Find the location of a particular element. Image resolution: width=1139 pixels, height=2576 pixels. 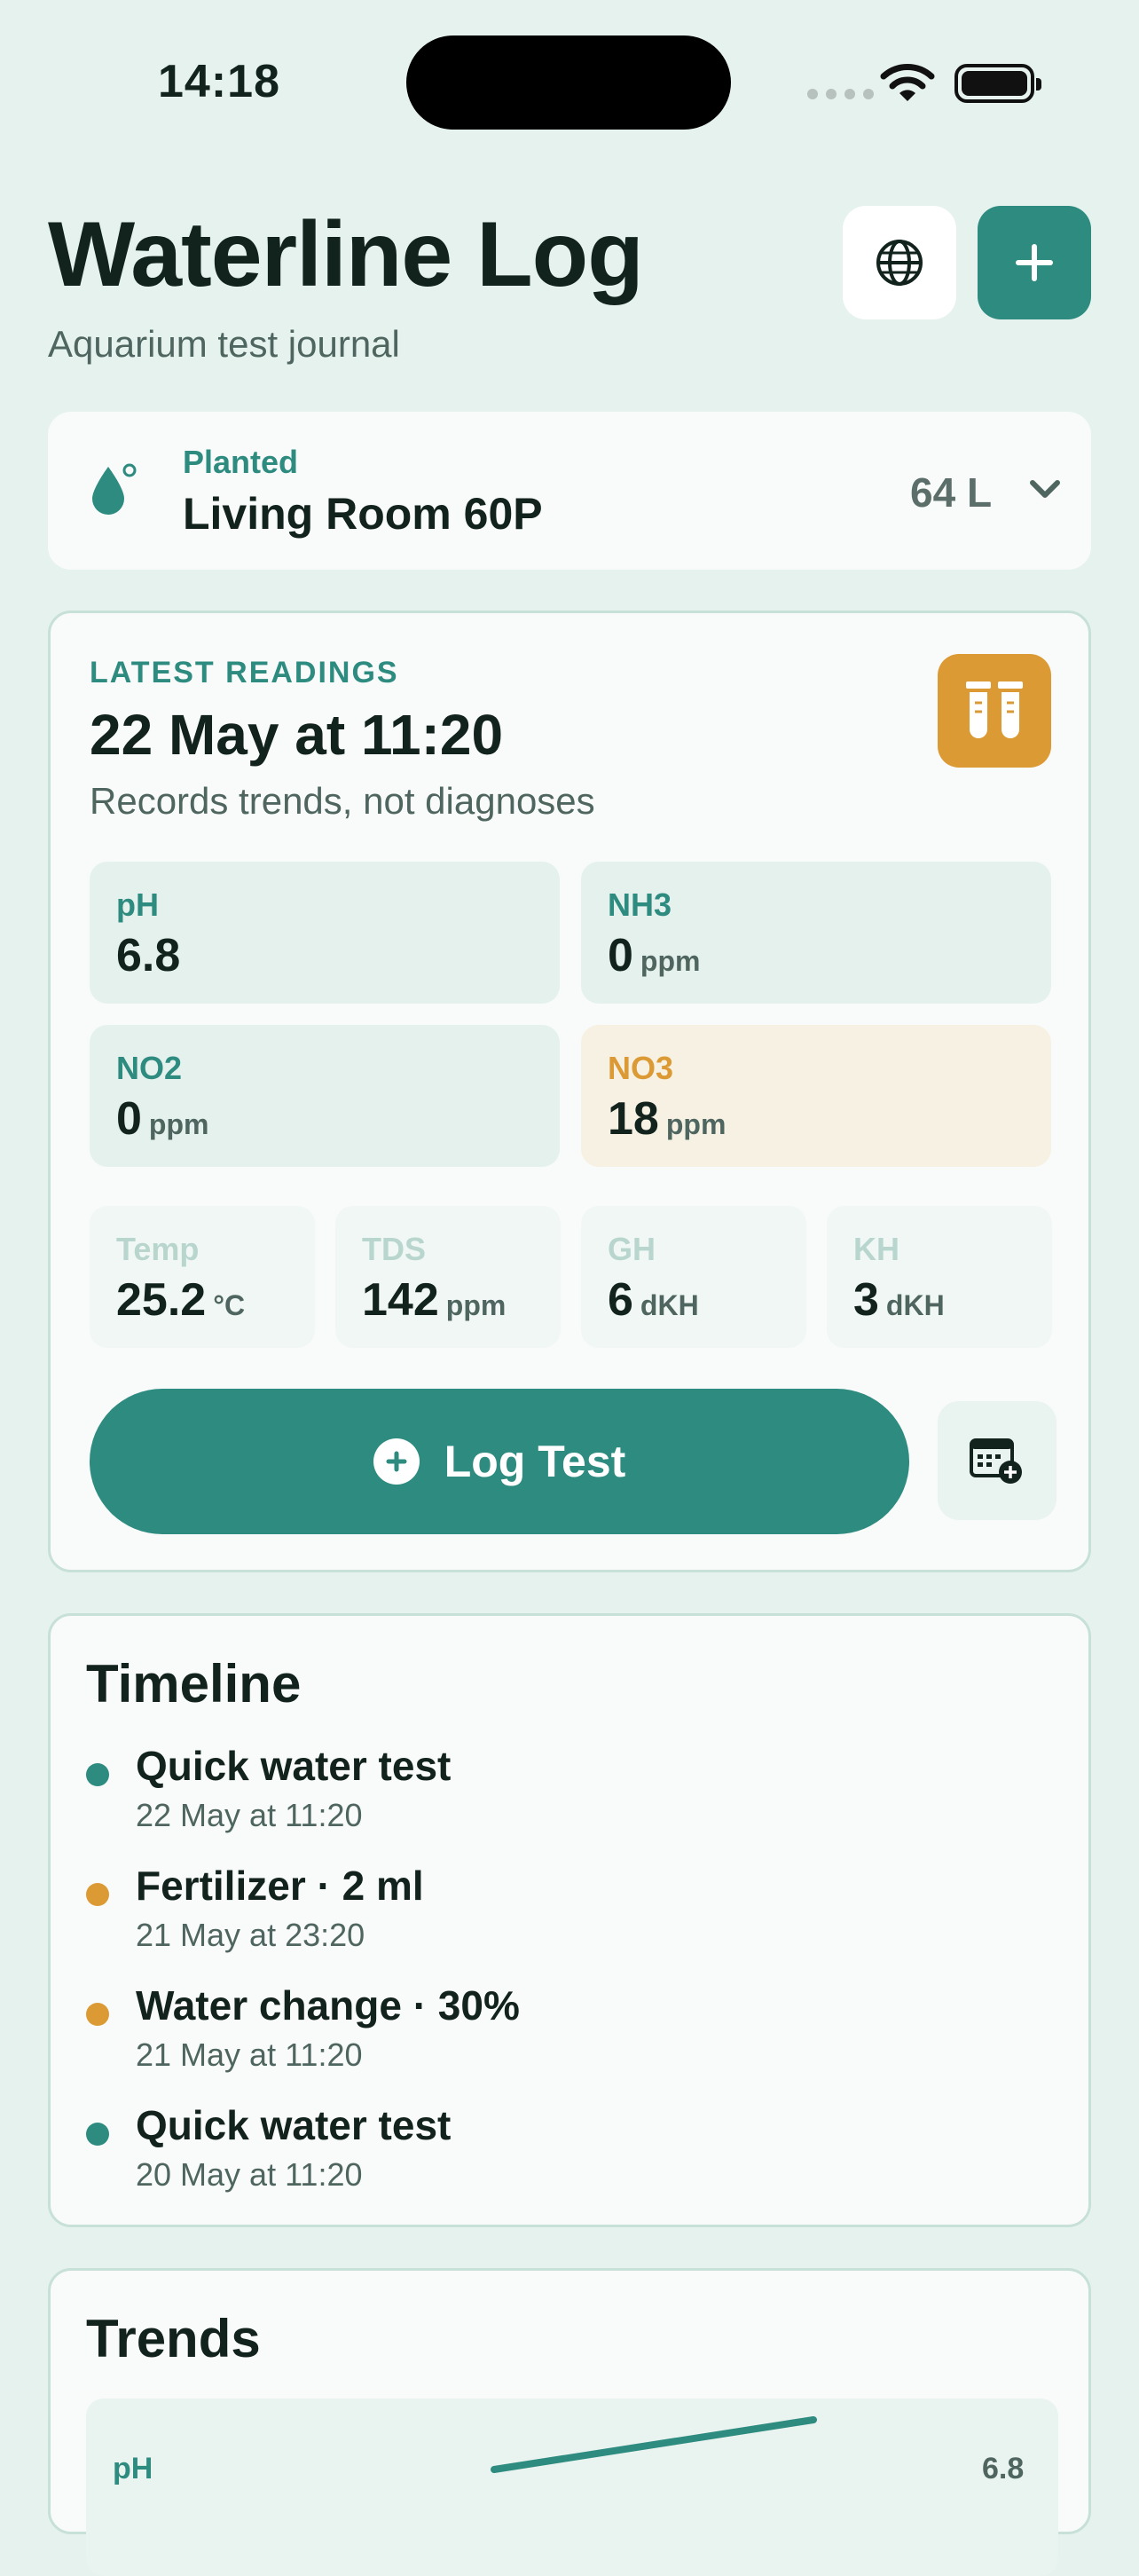

plus-icon is located at coordinates (1034, 262).